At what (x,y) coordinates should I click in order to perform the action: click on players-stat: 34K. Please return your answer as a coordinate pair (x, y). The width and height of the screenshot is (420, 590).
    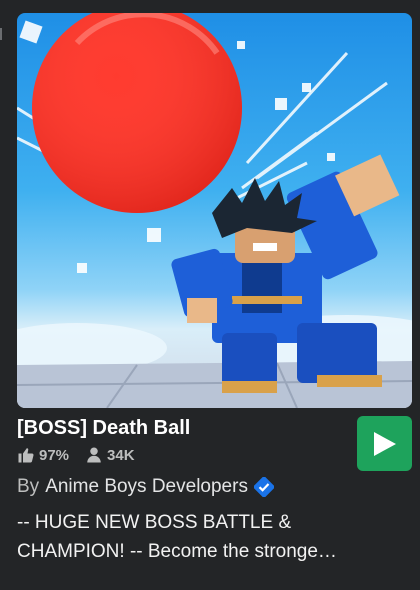
    Looking at the image, I should click on (110, 455).